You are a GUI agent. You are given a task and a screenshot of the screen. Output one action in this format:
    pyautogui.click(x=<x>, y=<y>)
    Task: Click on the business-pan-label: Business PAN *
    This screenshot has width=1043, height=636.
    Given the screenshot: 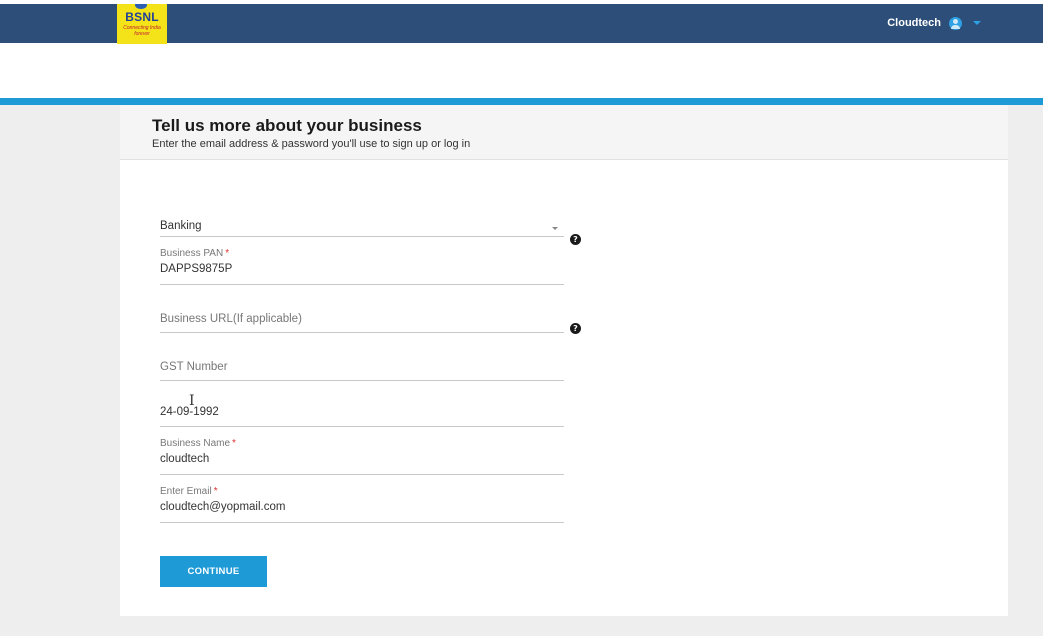 What is the action you would take?
    pyautogui.click(x=362, y=253)
    